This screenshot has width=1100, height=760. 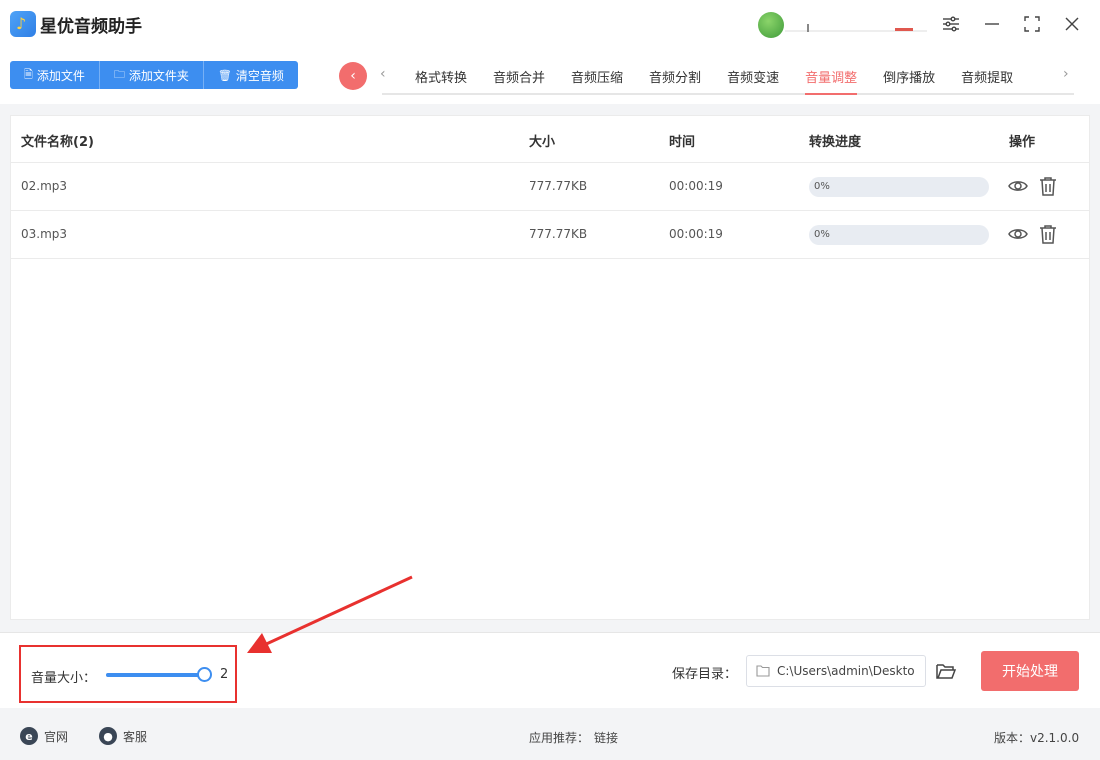 What do you see at coordinates (831, 76) in the screenshot?
I see `tab-volume-adjust: 音量调整` at bounding box center [831, 76].